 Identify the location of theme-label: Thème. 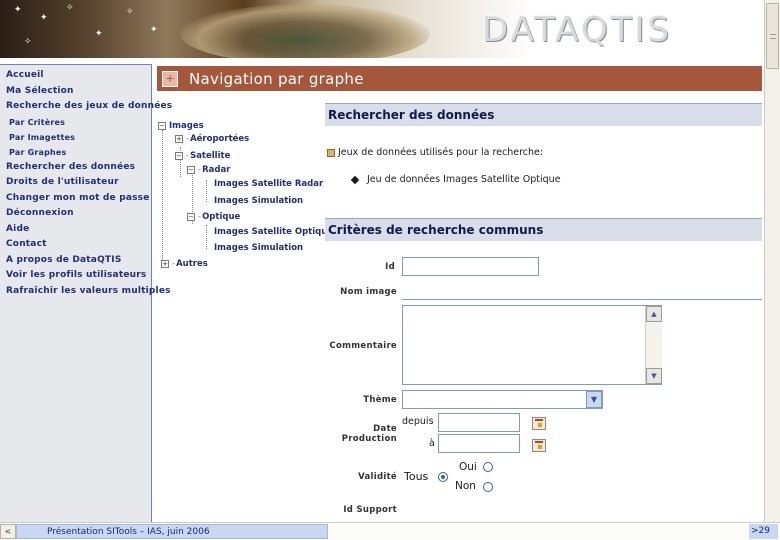
(380, 400).